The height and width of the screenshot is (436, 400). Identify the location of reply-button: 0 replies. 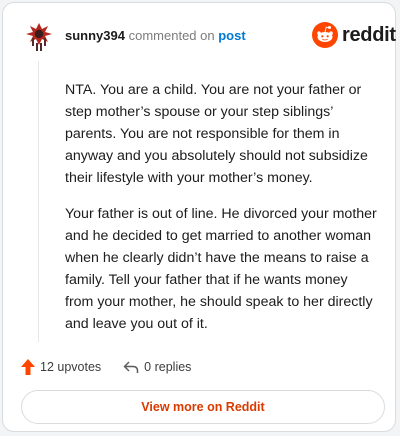
(157, 367).